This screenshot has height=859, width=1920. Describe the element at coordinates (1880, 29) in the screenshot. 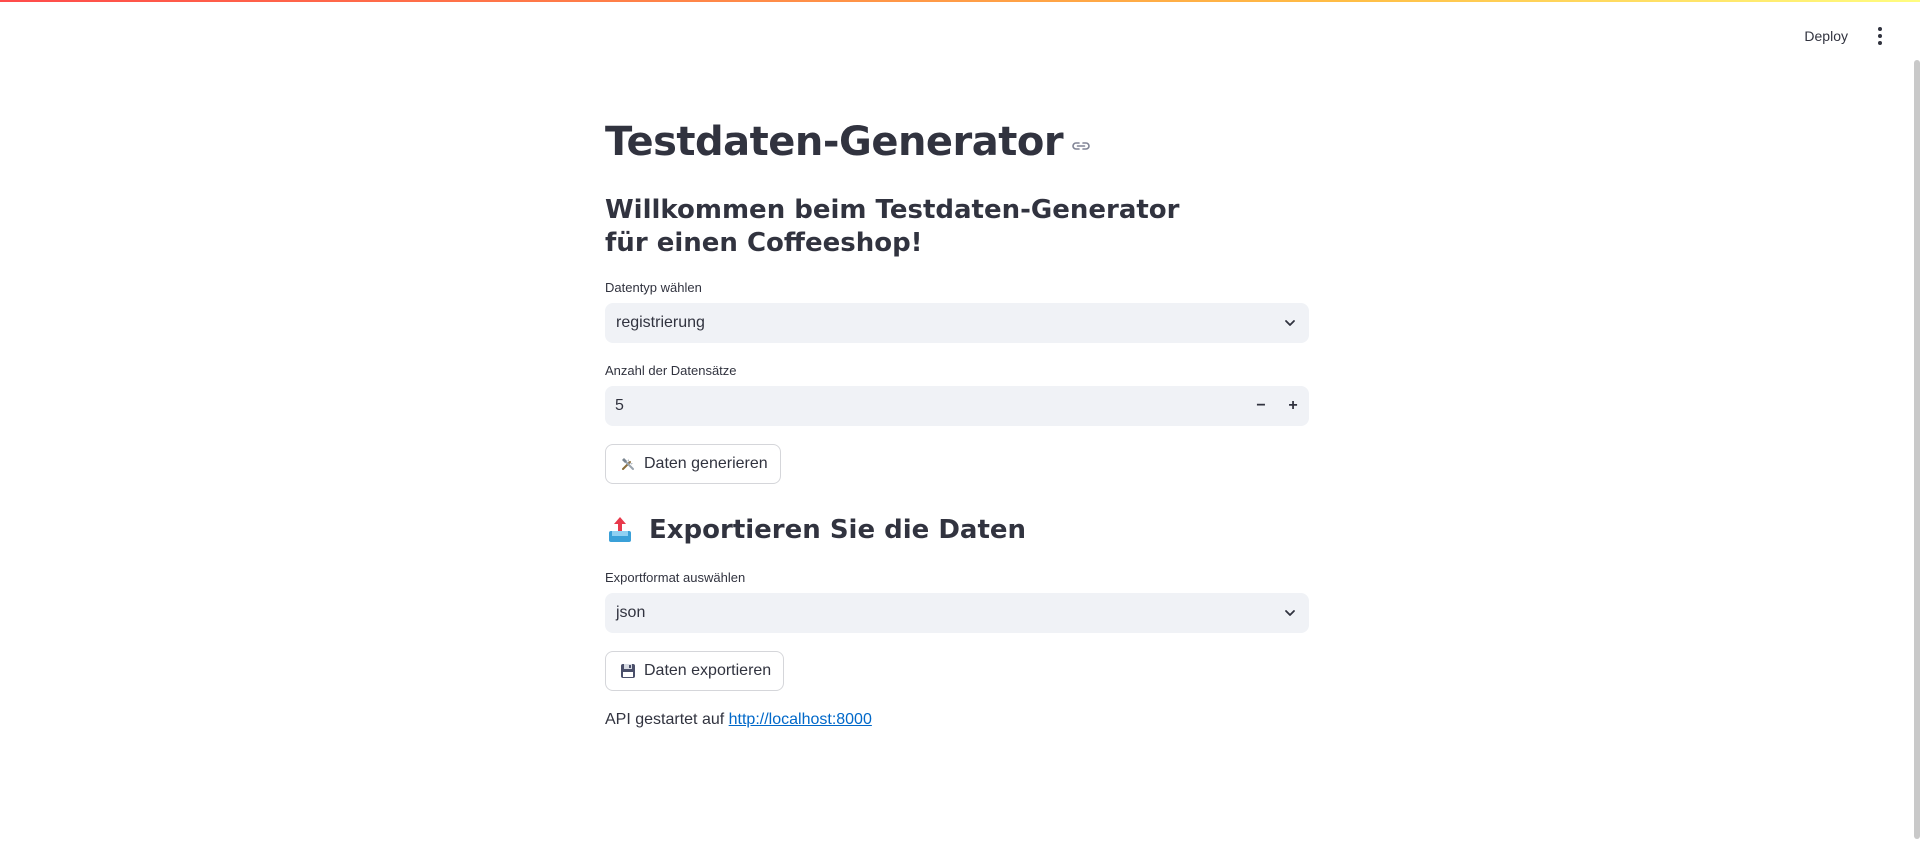

I see `vertical-dots-icon` at that location.